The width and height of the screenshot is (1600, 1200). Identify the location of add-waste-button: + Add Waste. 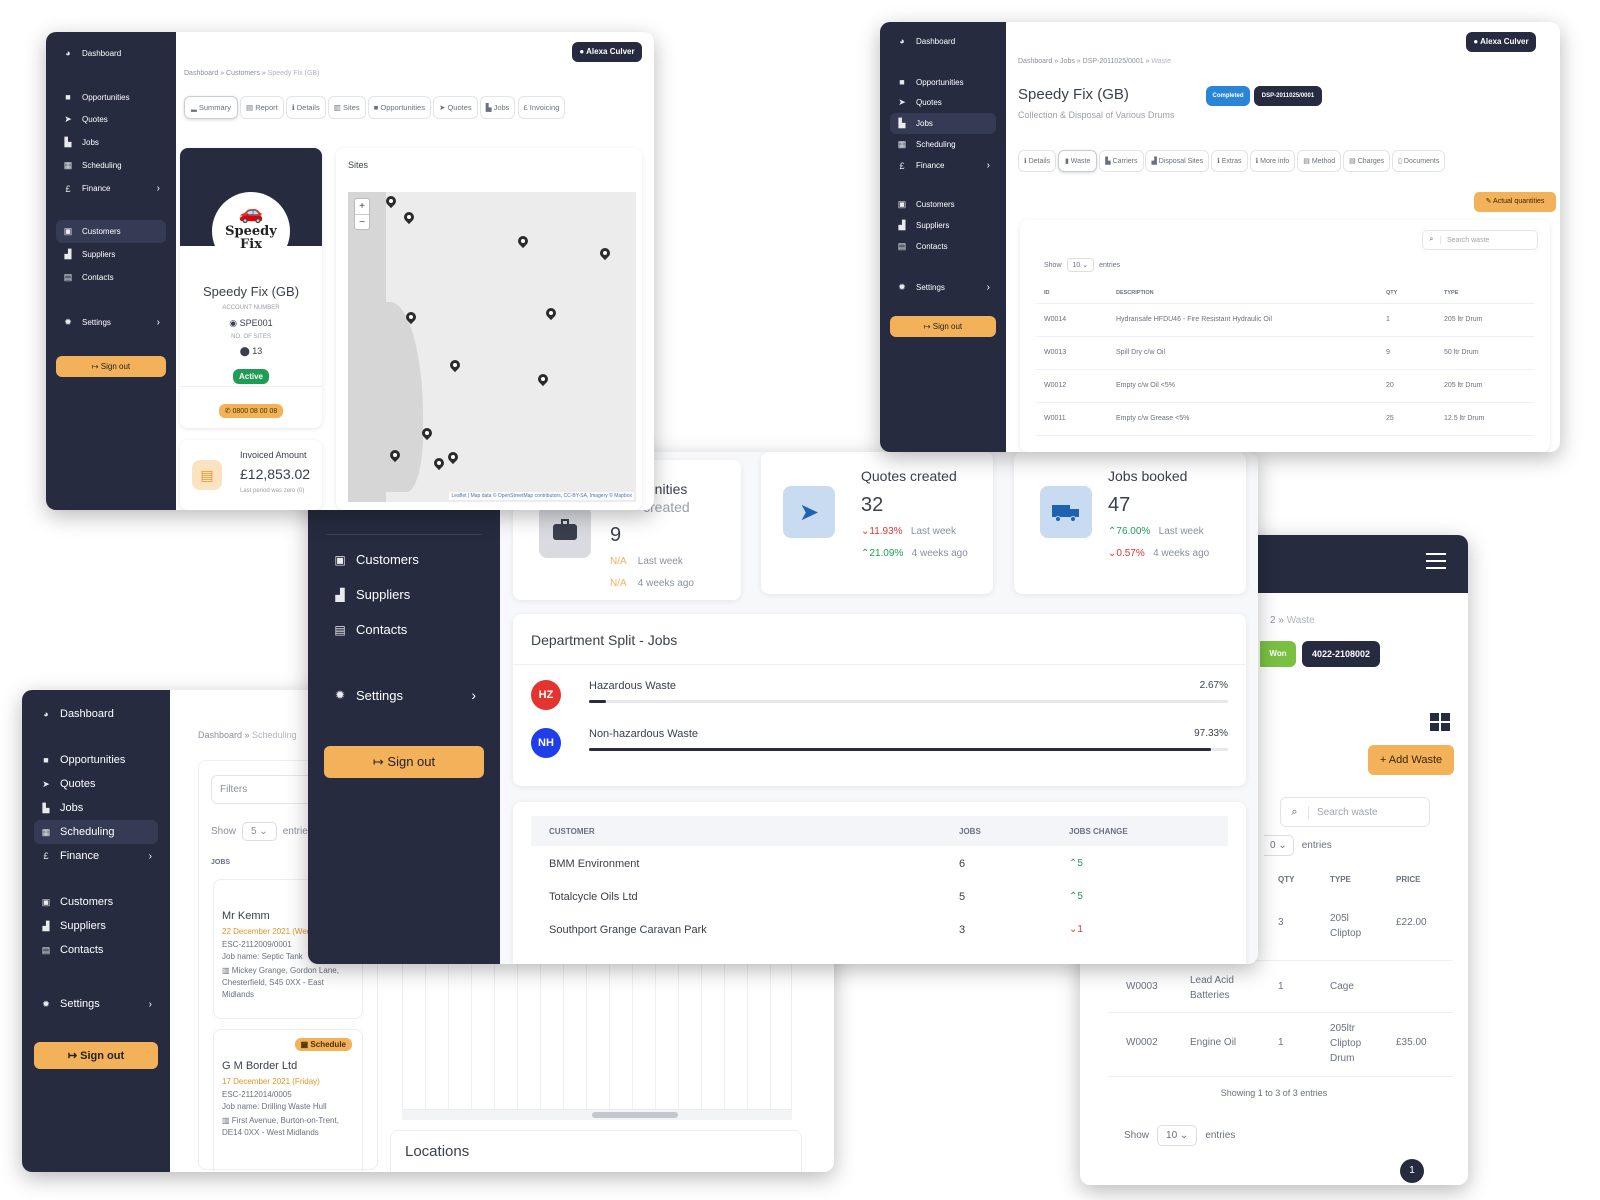
(1411, 760).